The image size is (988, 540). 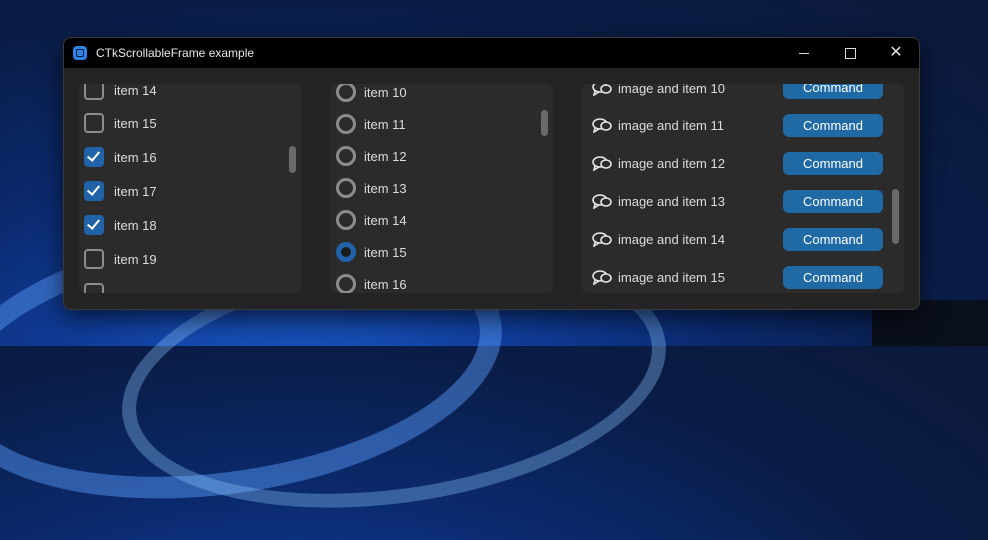 I want to click on image-row: image and item 10, so click(x=658, y=90).